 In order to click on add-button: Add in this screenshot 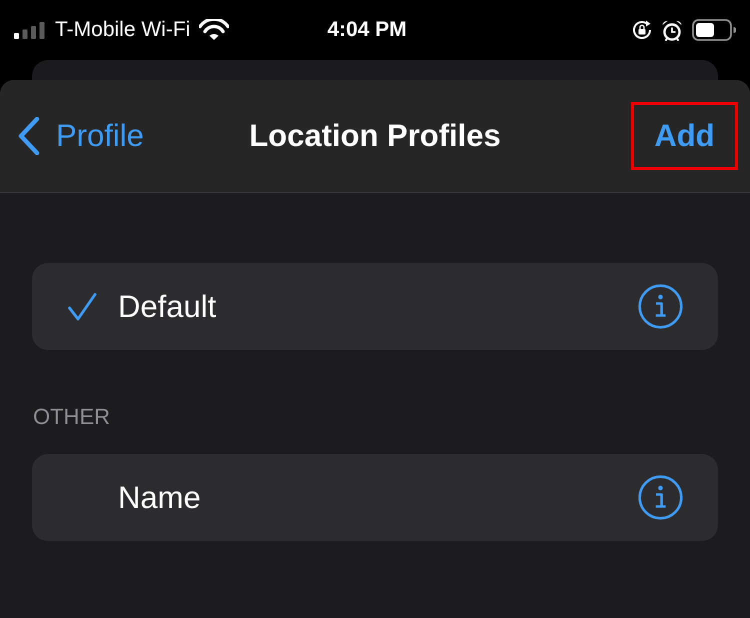, I will do `click(684, 136)`.